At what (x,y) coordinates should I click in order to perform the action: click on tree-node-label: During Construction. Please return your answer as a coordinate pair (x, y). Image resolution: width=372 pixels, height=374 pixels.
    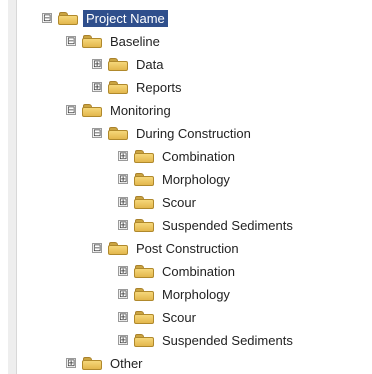
    Looking at the image, I should click on (193, 133).